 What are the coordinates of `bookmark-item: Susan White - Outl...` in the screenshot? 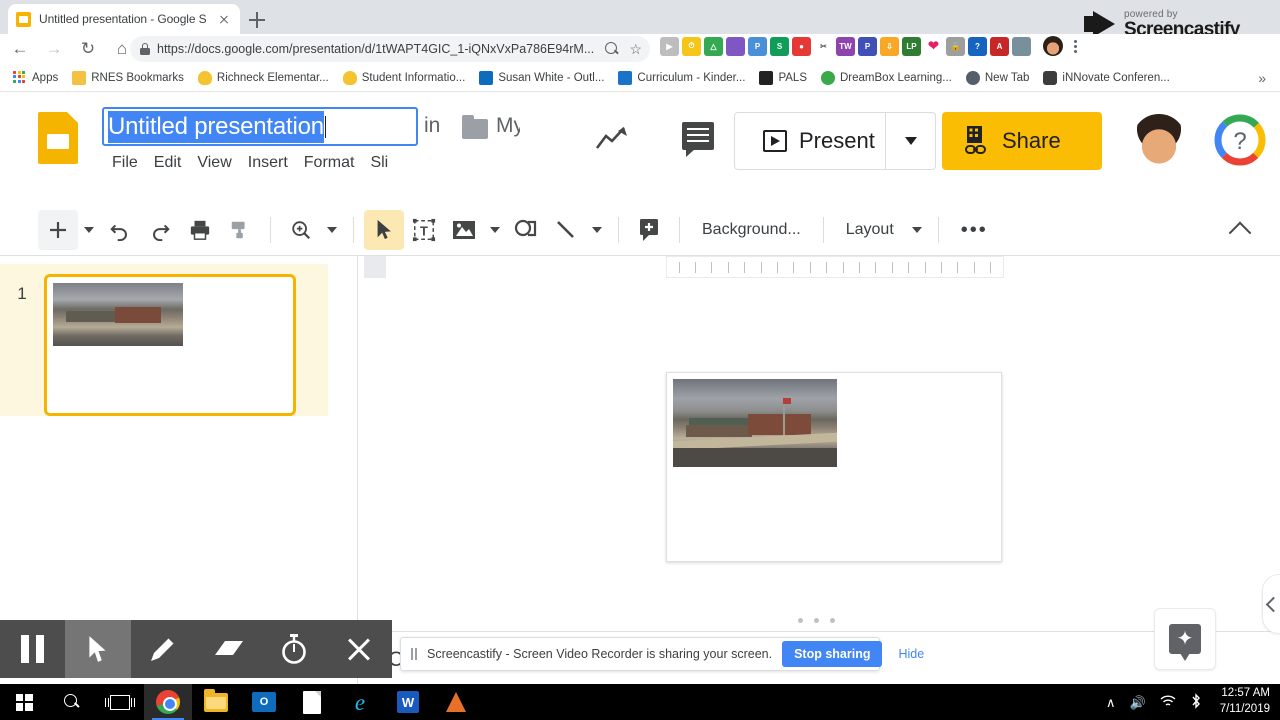 It's located at (541, 78).